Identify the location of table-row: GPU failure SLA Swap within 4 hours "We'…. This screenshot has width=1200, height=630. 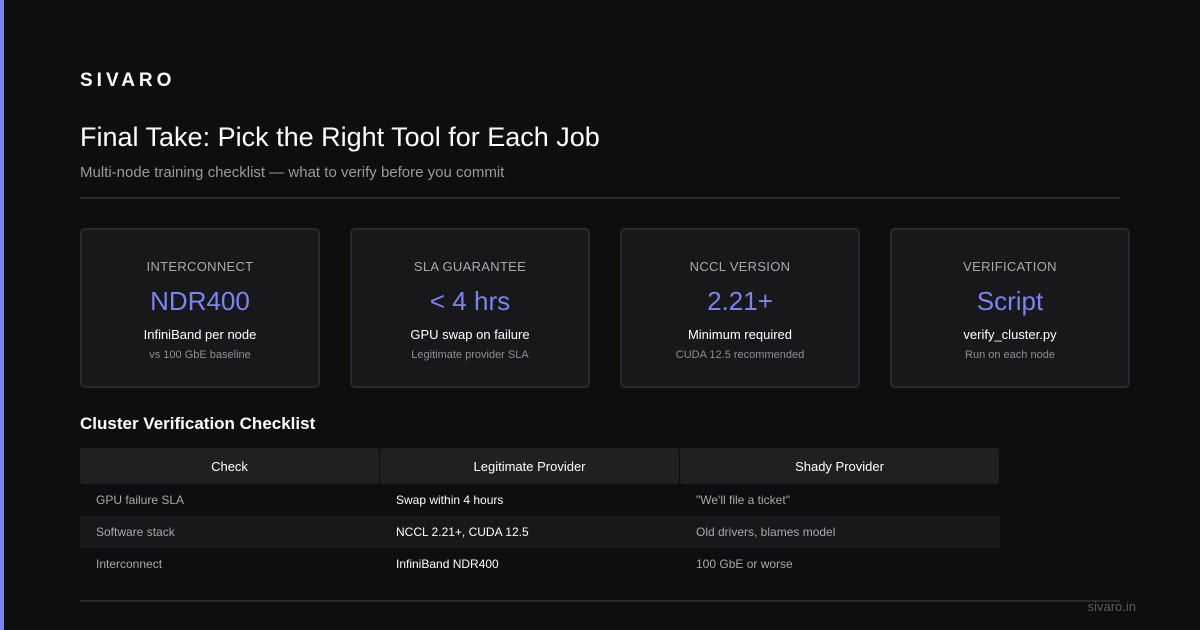
(540, 500).